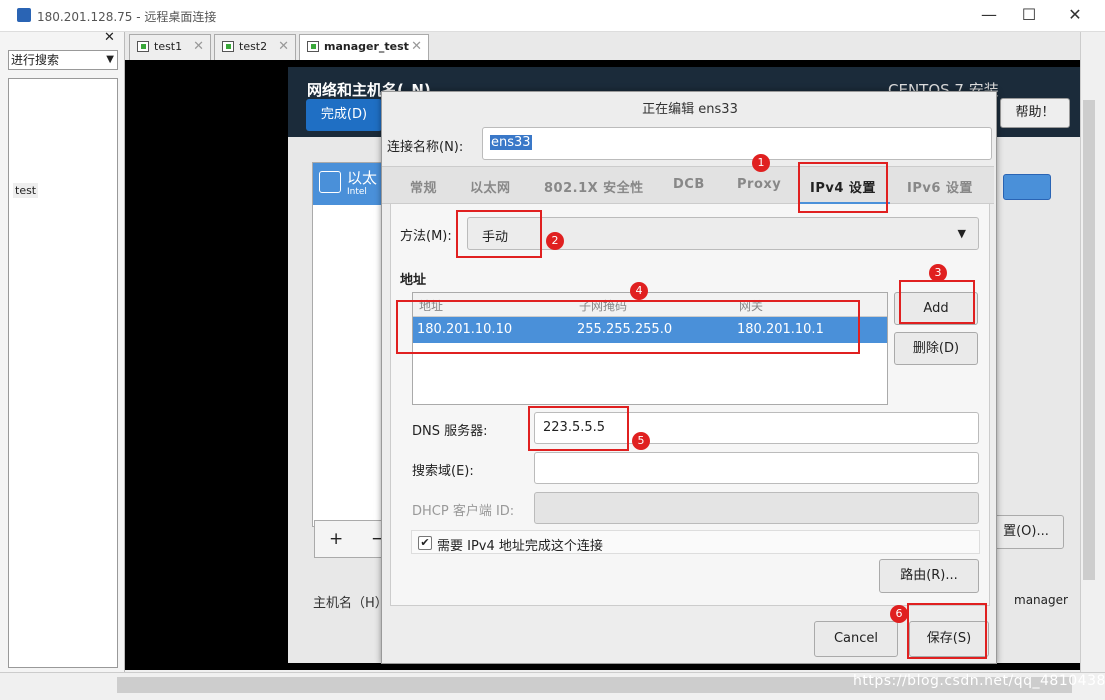  What do you see at coordinates (63, 60) in the screenshot?
I see `search-input: 进行搜索 ▼` at bounding box center [63, 60].